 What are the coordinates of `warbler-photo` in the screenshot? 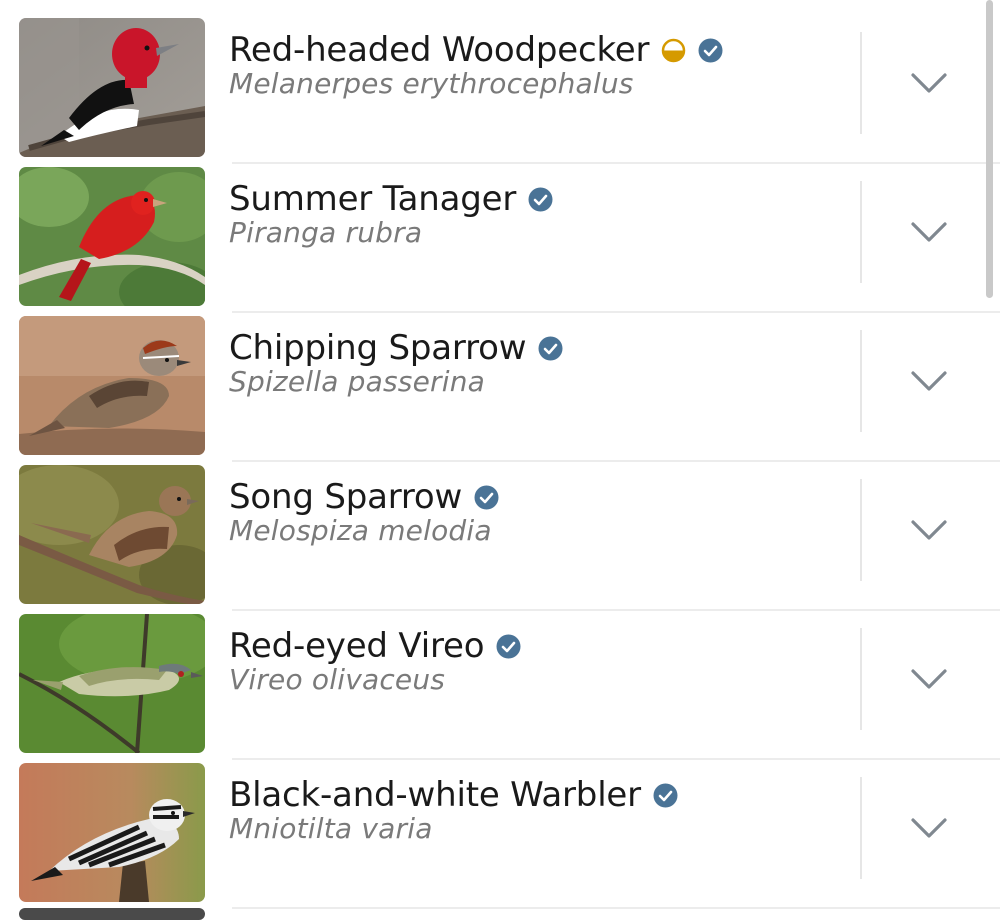 It's located at (112, 832).